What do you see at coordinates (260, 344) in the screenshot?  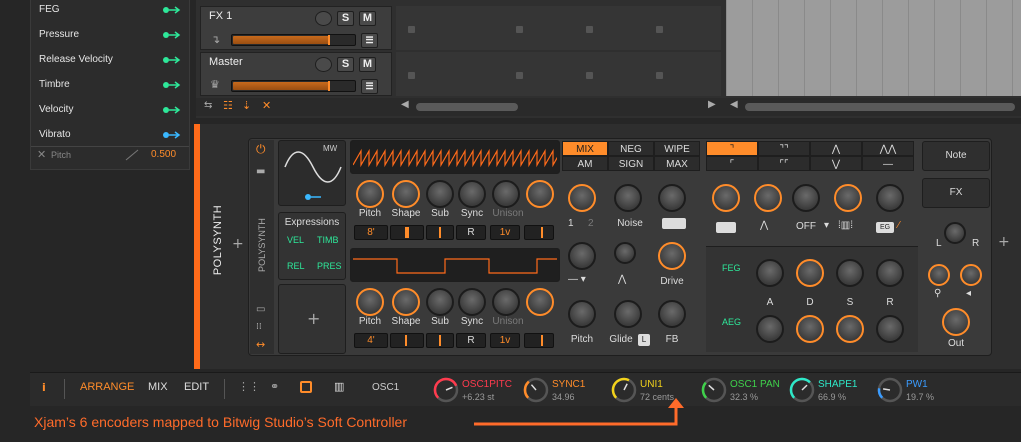 I see `arrows-icon: ↔` at bounding box center [260, 344].